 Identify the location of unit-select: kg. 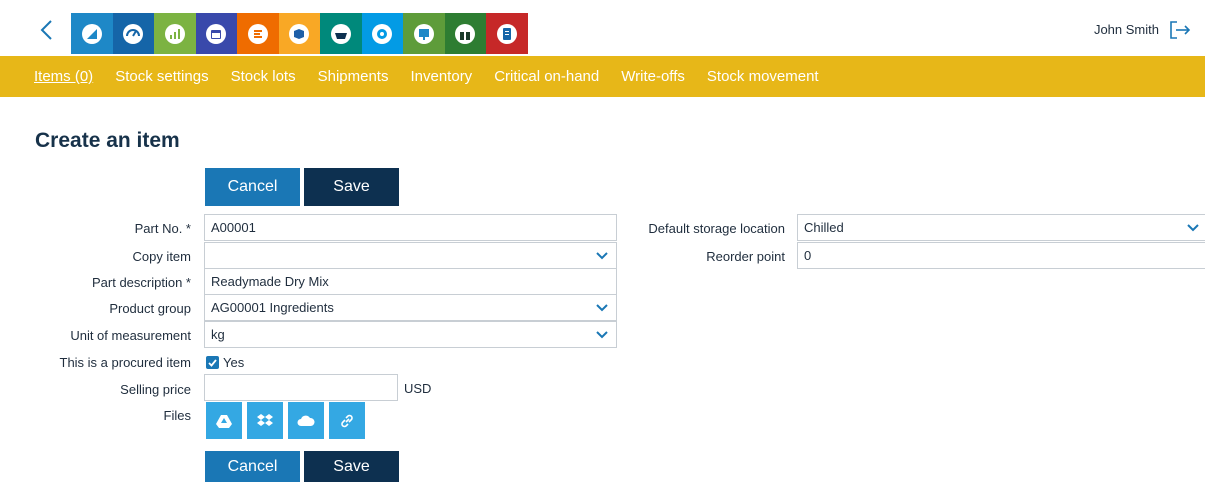
(410, 334).